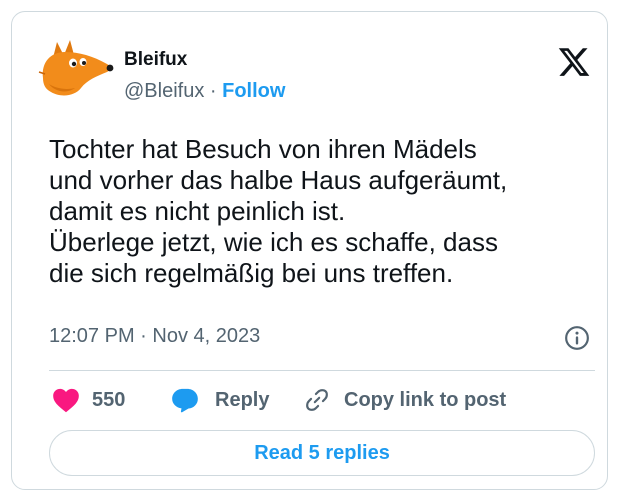  I want to click on heart-icon, so click(66, 400).